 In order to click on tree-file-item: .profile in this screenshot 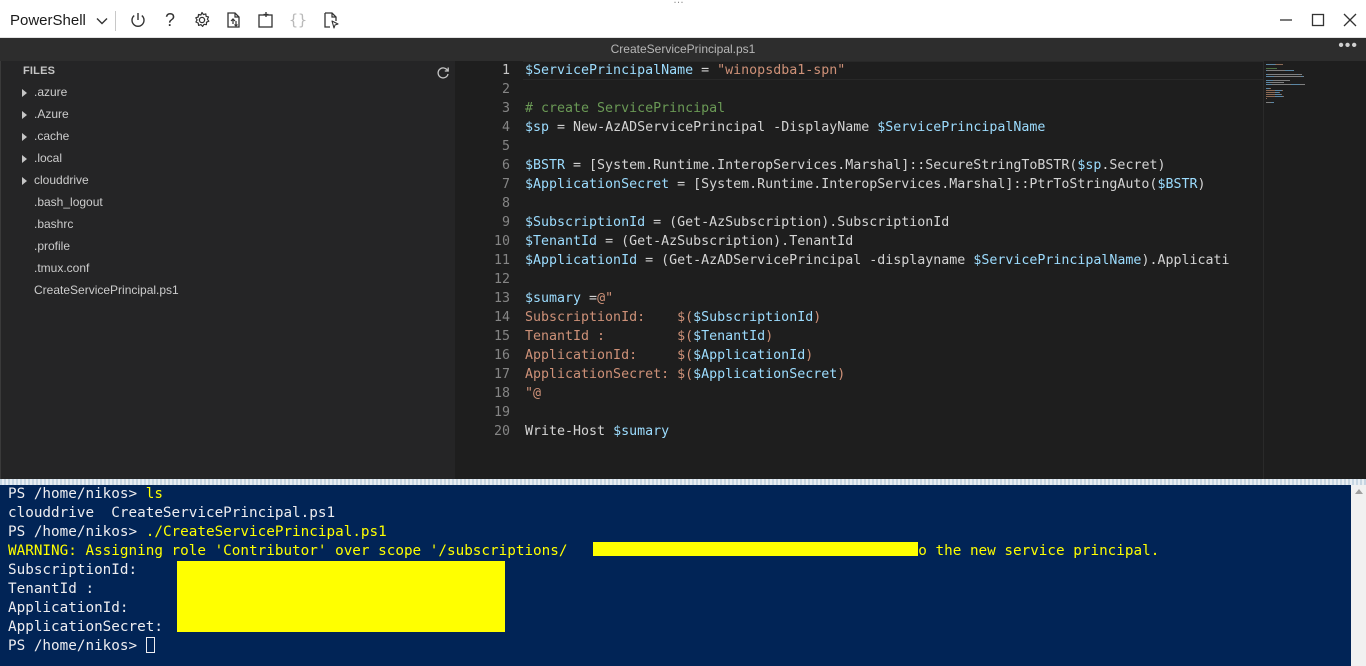, I will do `click(228, 246)`.